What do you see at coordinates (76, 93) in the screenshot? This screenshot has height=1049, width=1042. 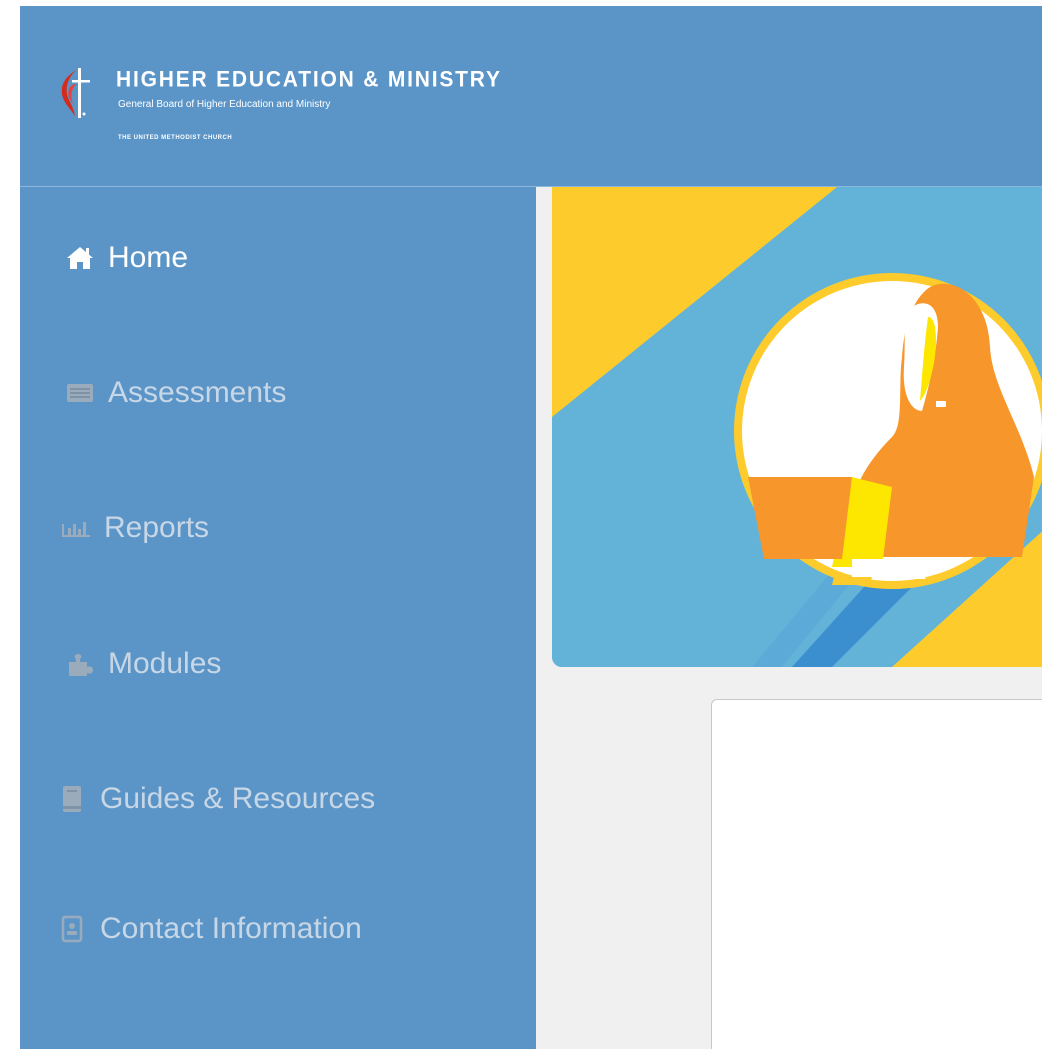 I see `cross-and-flame-logo` at bounding box center [76, 93].